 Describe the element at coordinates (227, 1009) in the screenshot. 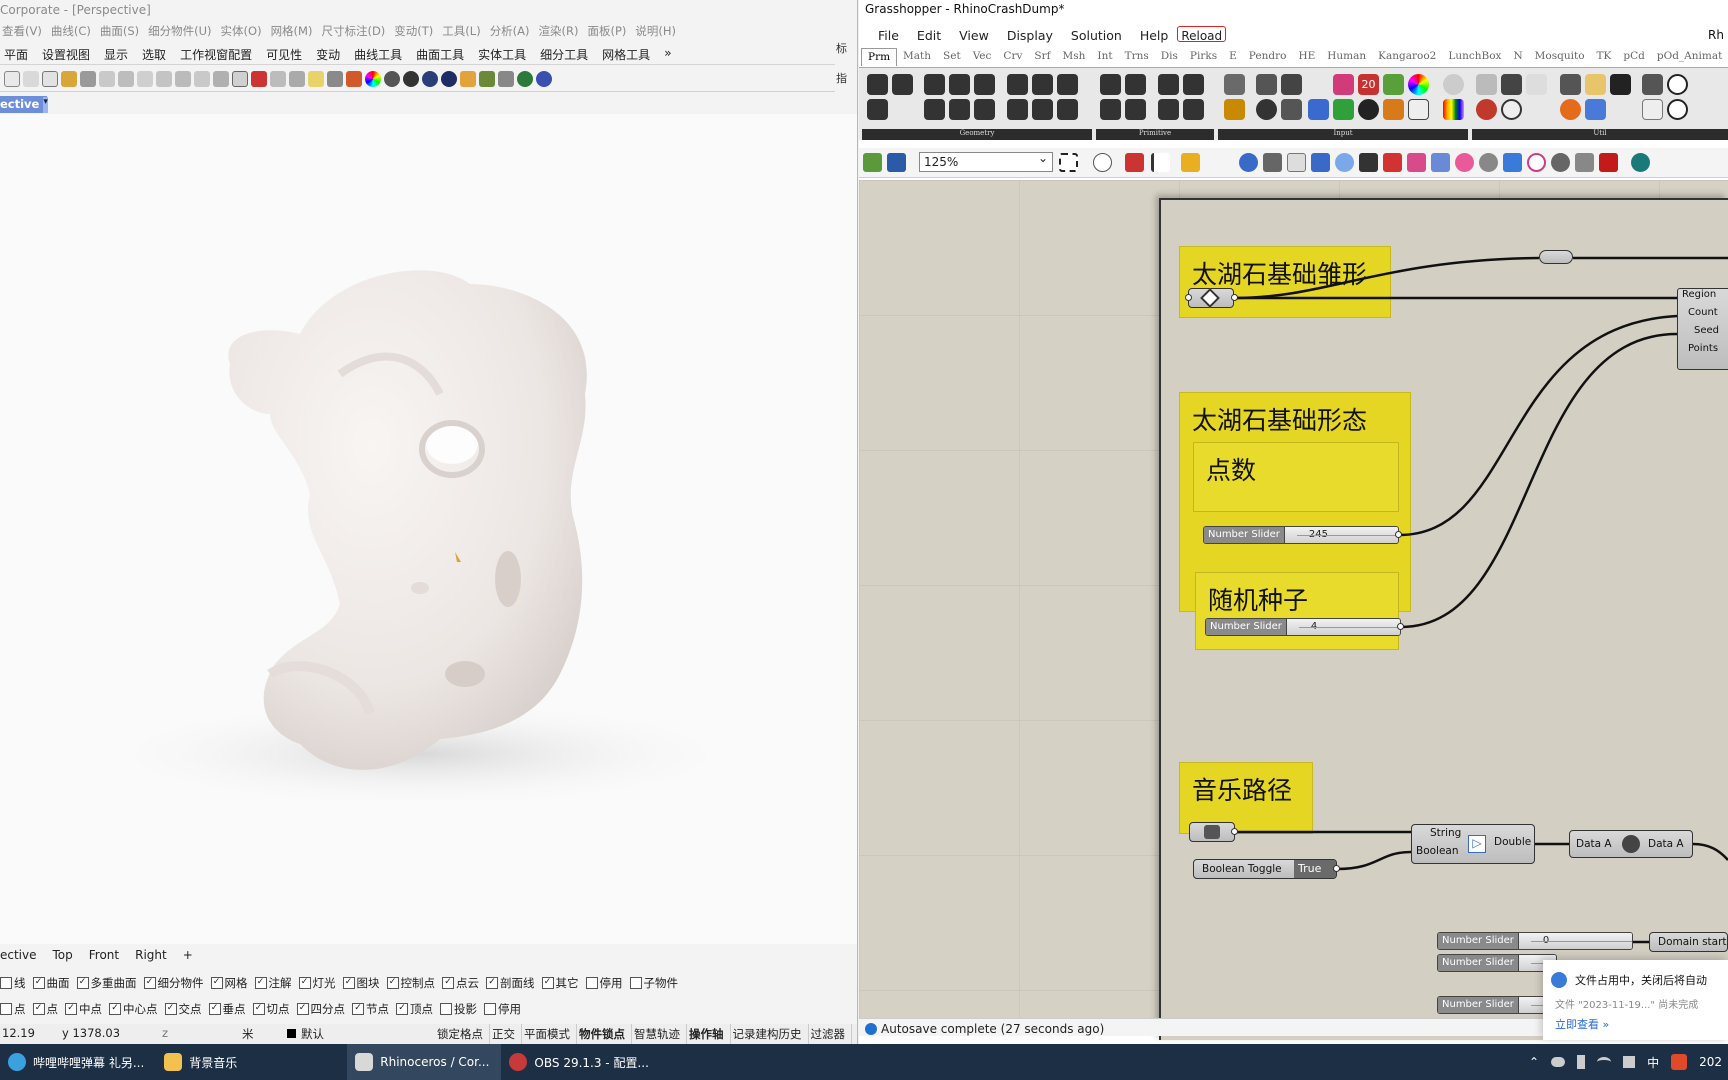

I see `filter-checkbox: 垂点` at that location.